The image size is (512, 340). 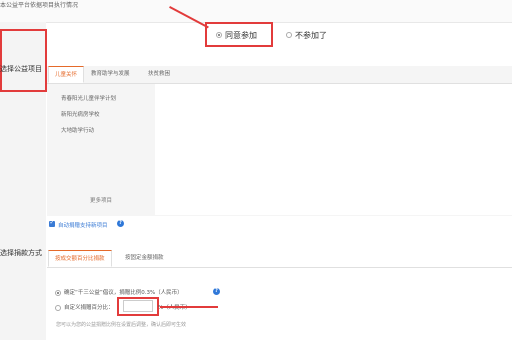 I want to click on auto-donate-checkbox, so click(x=52, y=223).